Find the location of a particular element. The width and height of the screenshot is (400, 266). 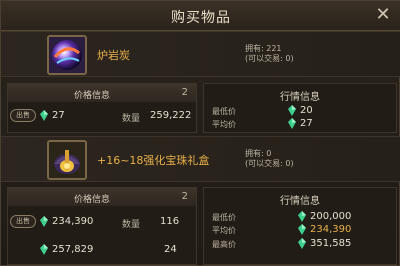

quantity-value: 259,222 is located at coordinates (171, 115).